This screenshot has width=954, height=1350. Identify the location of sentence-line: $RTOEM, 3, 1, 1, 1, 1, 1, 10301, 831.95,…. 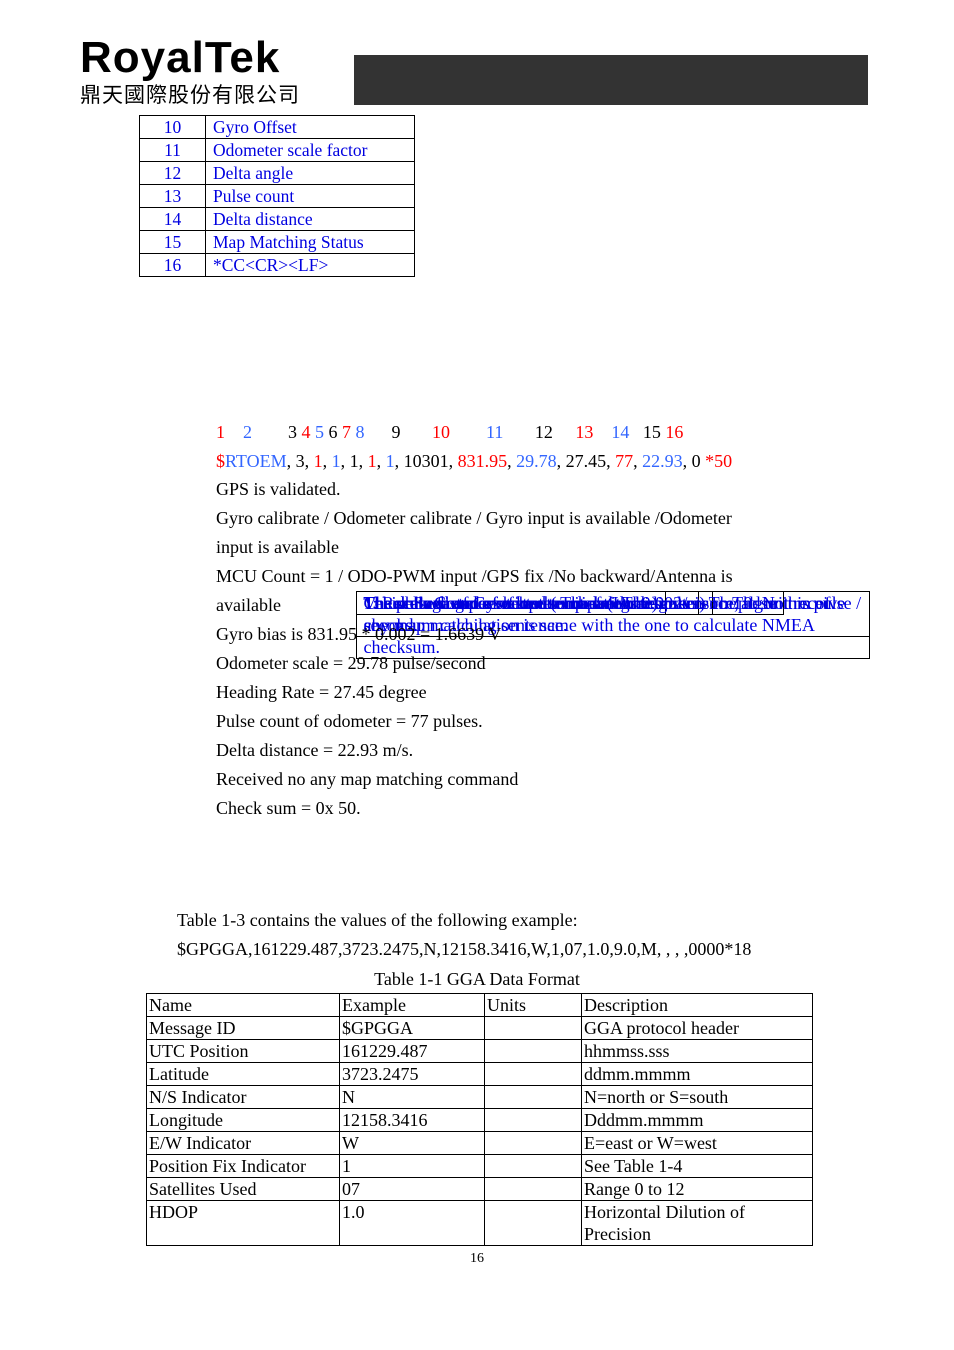
(474, 461).